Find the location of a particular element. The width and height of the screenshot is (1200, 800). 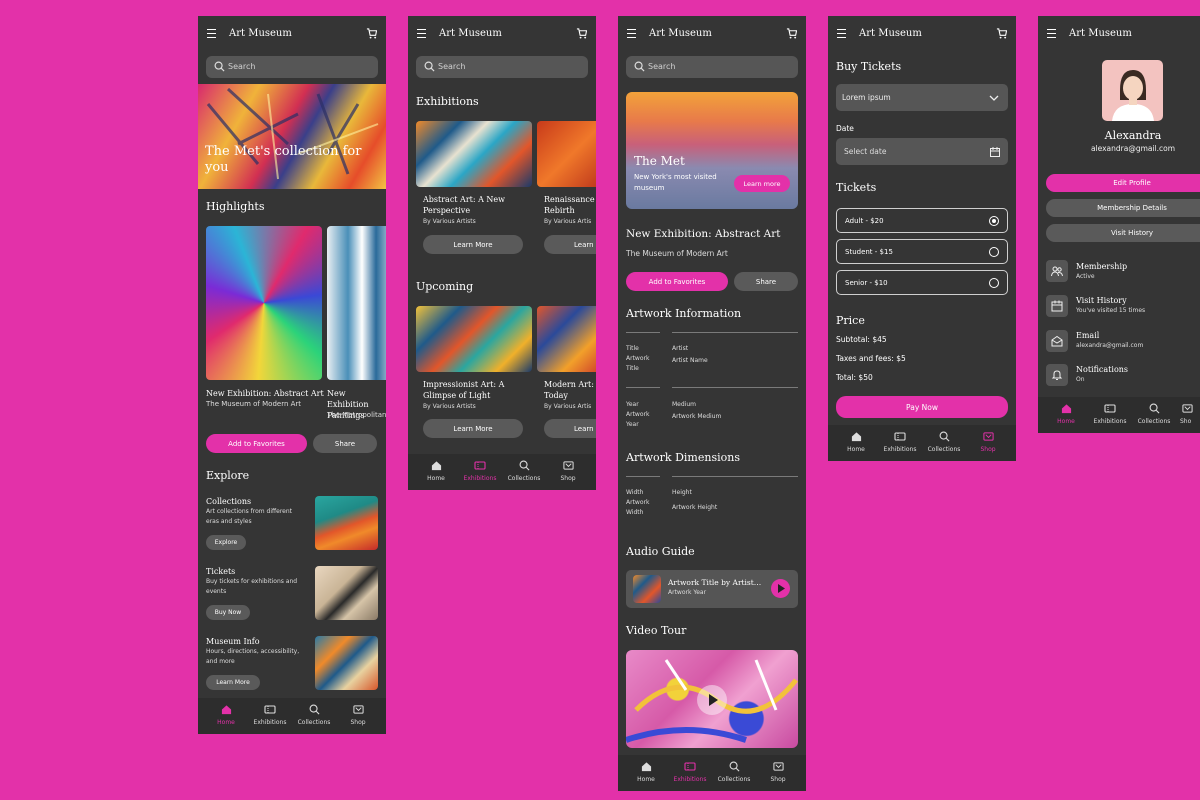

ticket-option-student: Student - $15 is located at coordinates (922, 251).